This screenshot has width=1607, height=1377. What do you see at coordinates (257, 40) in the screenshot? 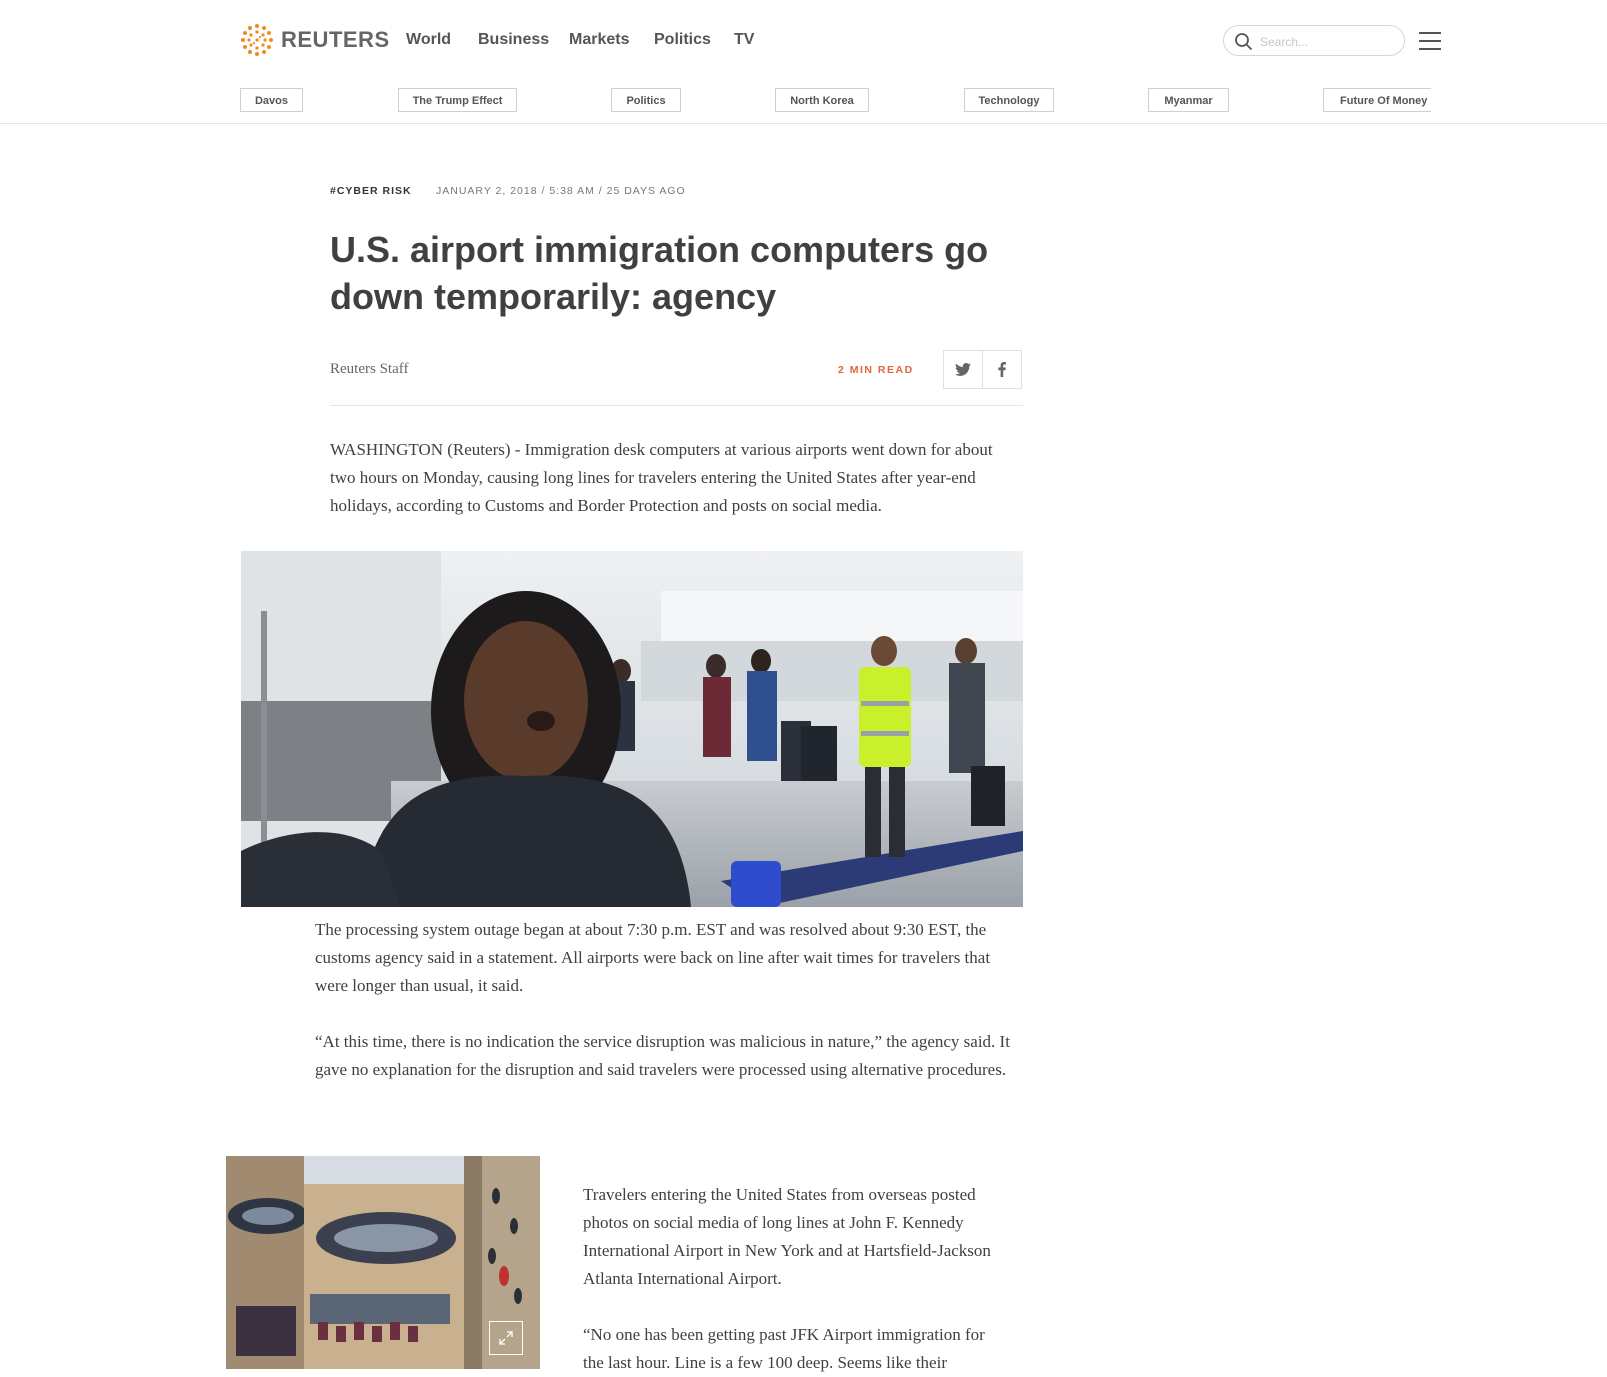
I see `reuters-logo-icon` at bounding box center [257, 40].